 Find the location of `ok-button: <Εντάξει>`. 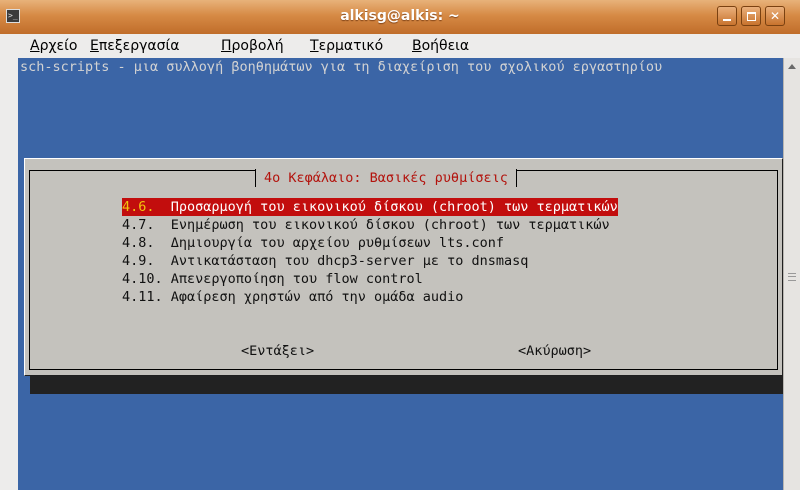

ok-button: <Εντάξει> is located at coordinates (277, 351).